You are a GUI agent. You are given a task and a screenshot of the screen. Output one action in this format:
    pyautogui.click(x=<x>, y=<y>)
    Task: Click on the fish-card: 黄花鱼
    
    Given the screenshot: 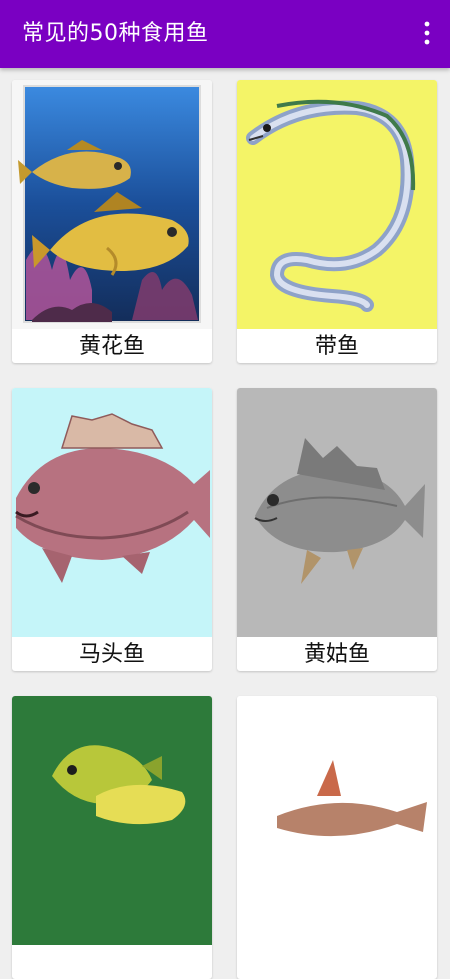 What is the action you would take?
    pyautogui.click(x=112, y=221)
    